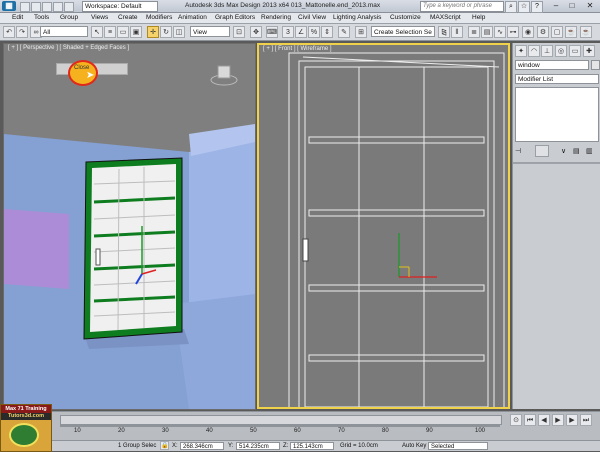 This screenshot has height=452, width=600. What do you see at coordinates (165, 431) in the screenshot?
I see `tick-label: 30` at bounding box center [165, 431].